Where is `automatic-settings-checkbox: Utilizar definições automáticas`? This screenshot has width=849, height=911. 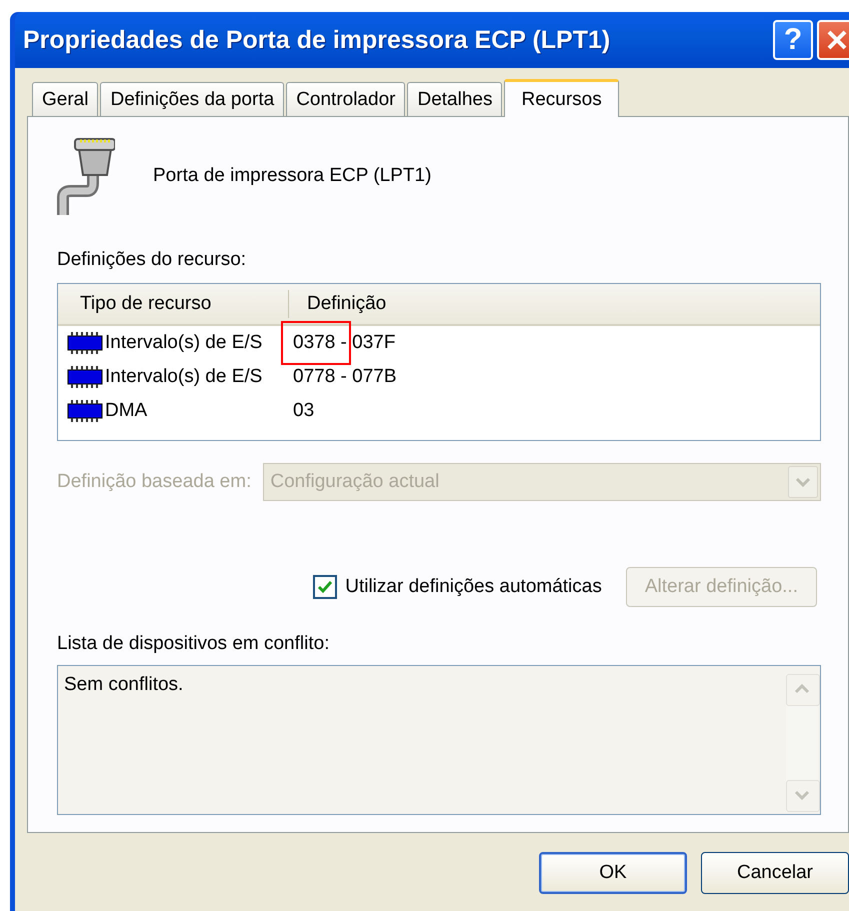
automatic-settings-checkbox: Utilizar definições automáticas is located at coordinates (457, 587).